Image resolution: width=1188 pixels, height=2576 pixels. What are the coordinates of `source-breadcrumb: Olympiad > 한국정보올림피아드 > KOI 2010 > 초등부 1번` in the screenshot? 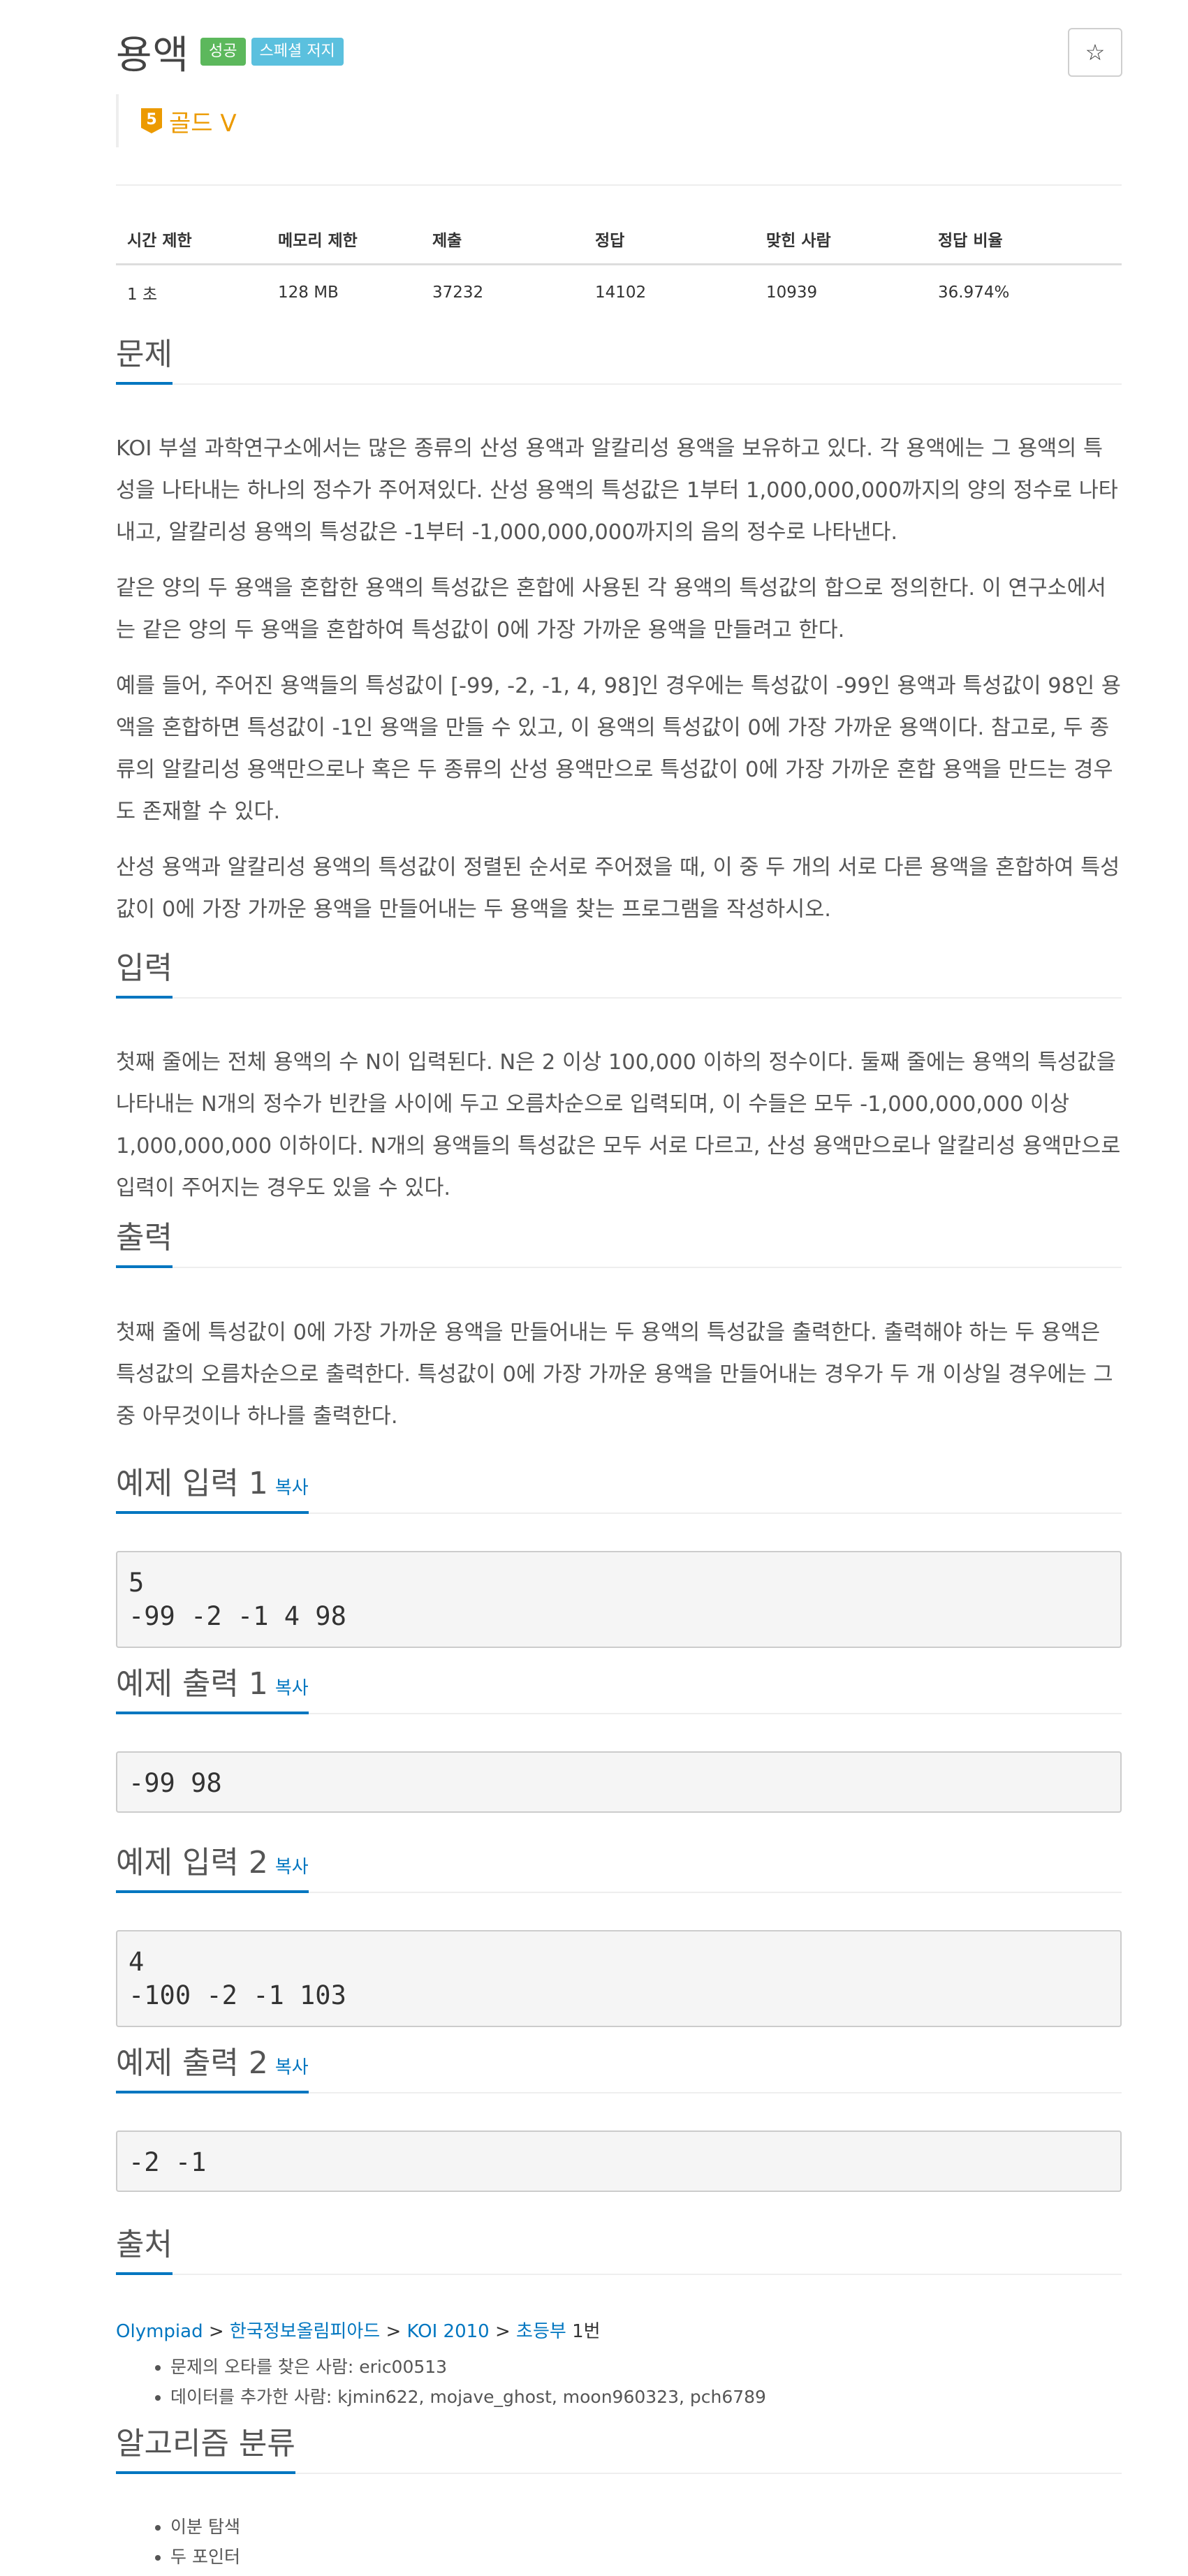 It's located at (358, 2330).